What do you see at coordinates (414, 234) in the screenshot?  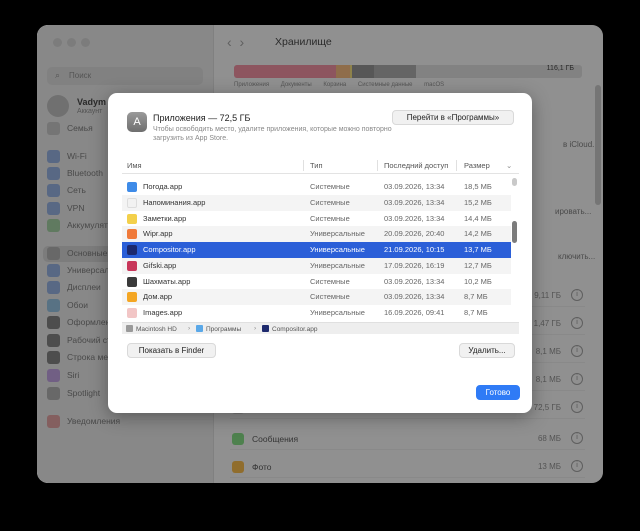 I see `app-last-access: 20.09.2026, 20:40` at bounding box center [414, 234].